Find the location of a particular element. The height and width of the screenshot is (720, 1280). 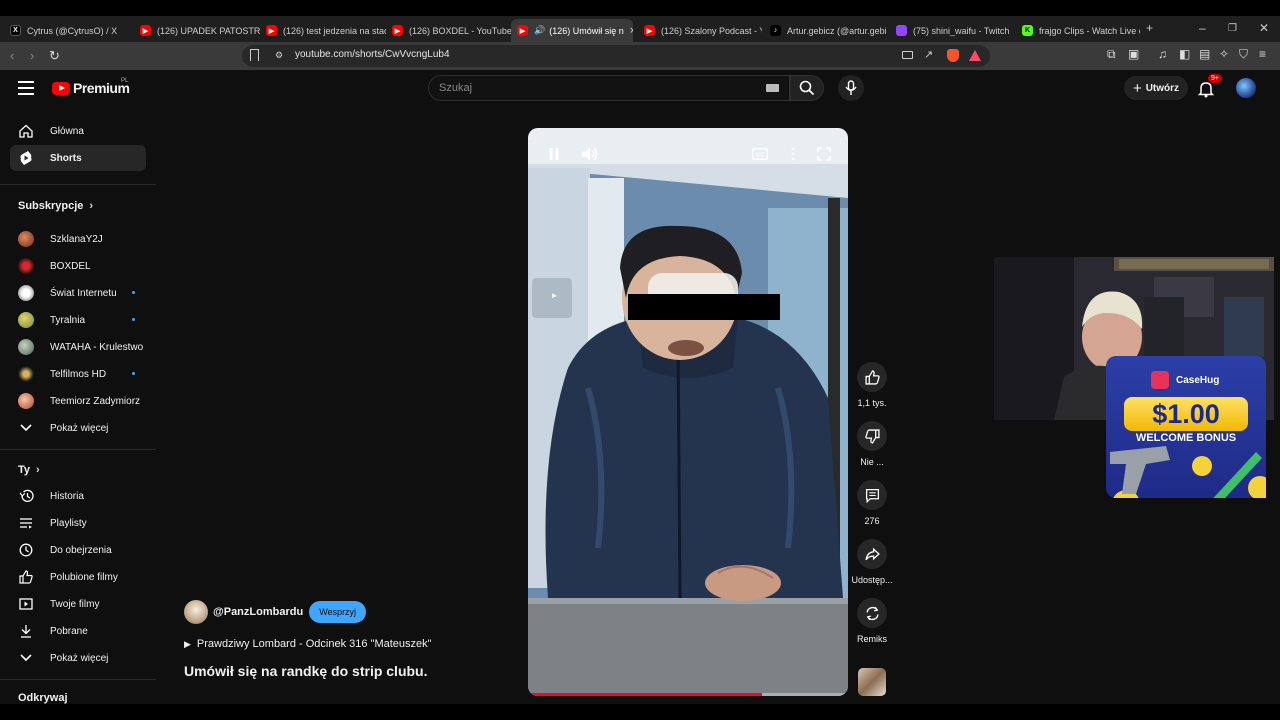

keyboard-icon is located at coordinates (772, 88).